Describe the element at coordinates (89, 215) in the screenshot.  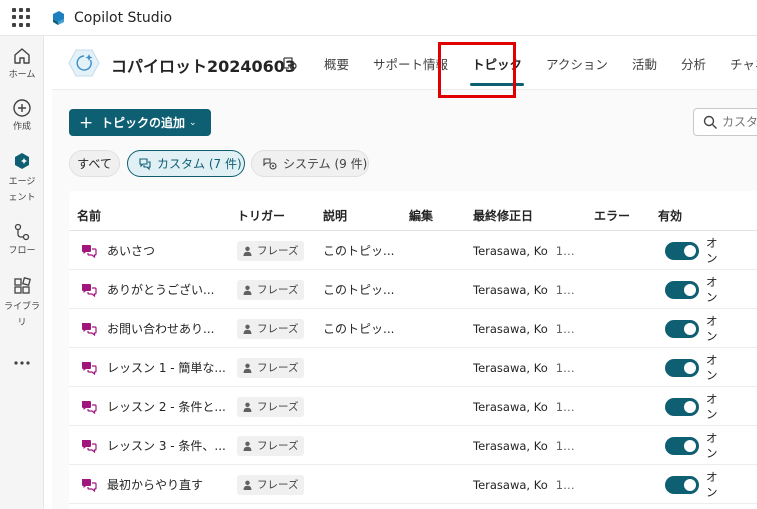
I see `column-header-name: 名前` at that location.